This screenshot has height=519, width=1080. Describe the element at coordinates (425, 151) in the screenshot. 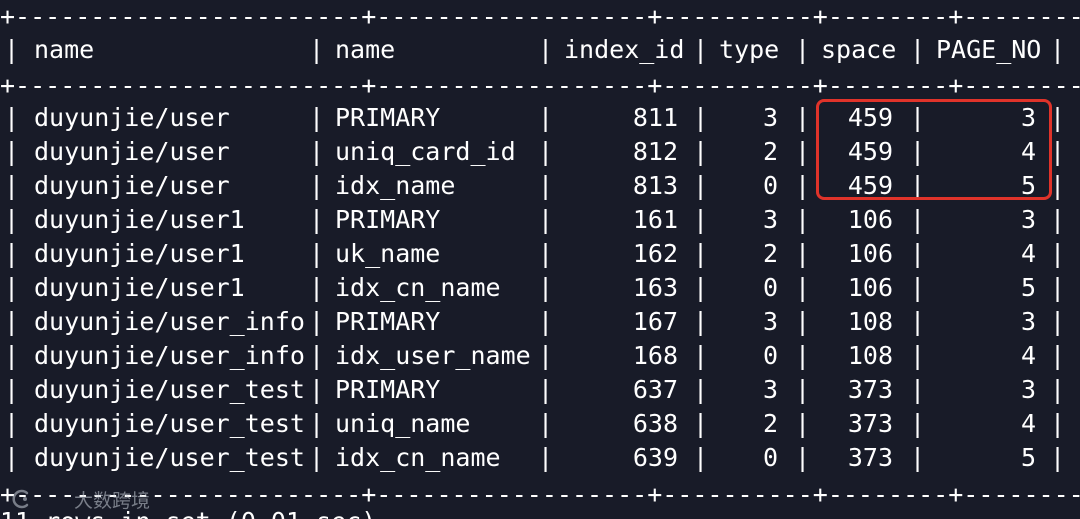

I see `cell-index-name: uniq_card_id` at that location.